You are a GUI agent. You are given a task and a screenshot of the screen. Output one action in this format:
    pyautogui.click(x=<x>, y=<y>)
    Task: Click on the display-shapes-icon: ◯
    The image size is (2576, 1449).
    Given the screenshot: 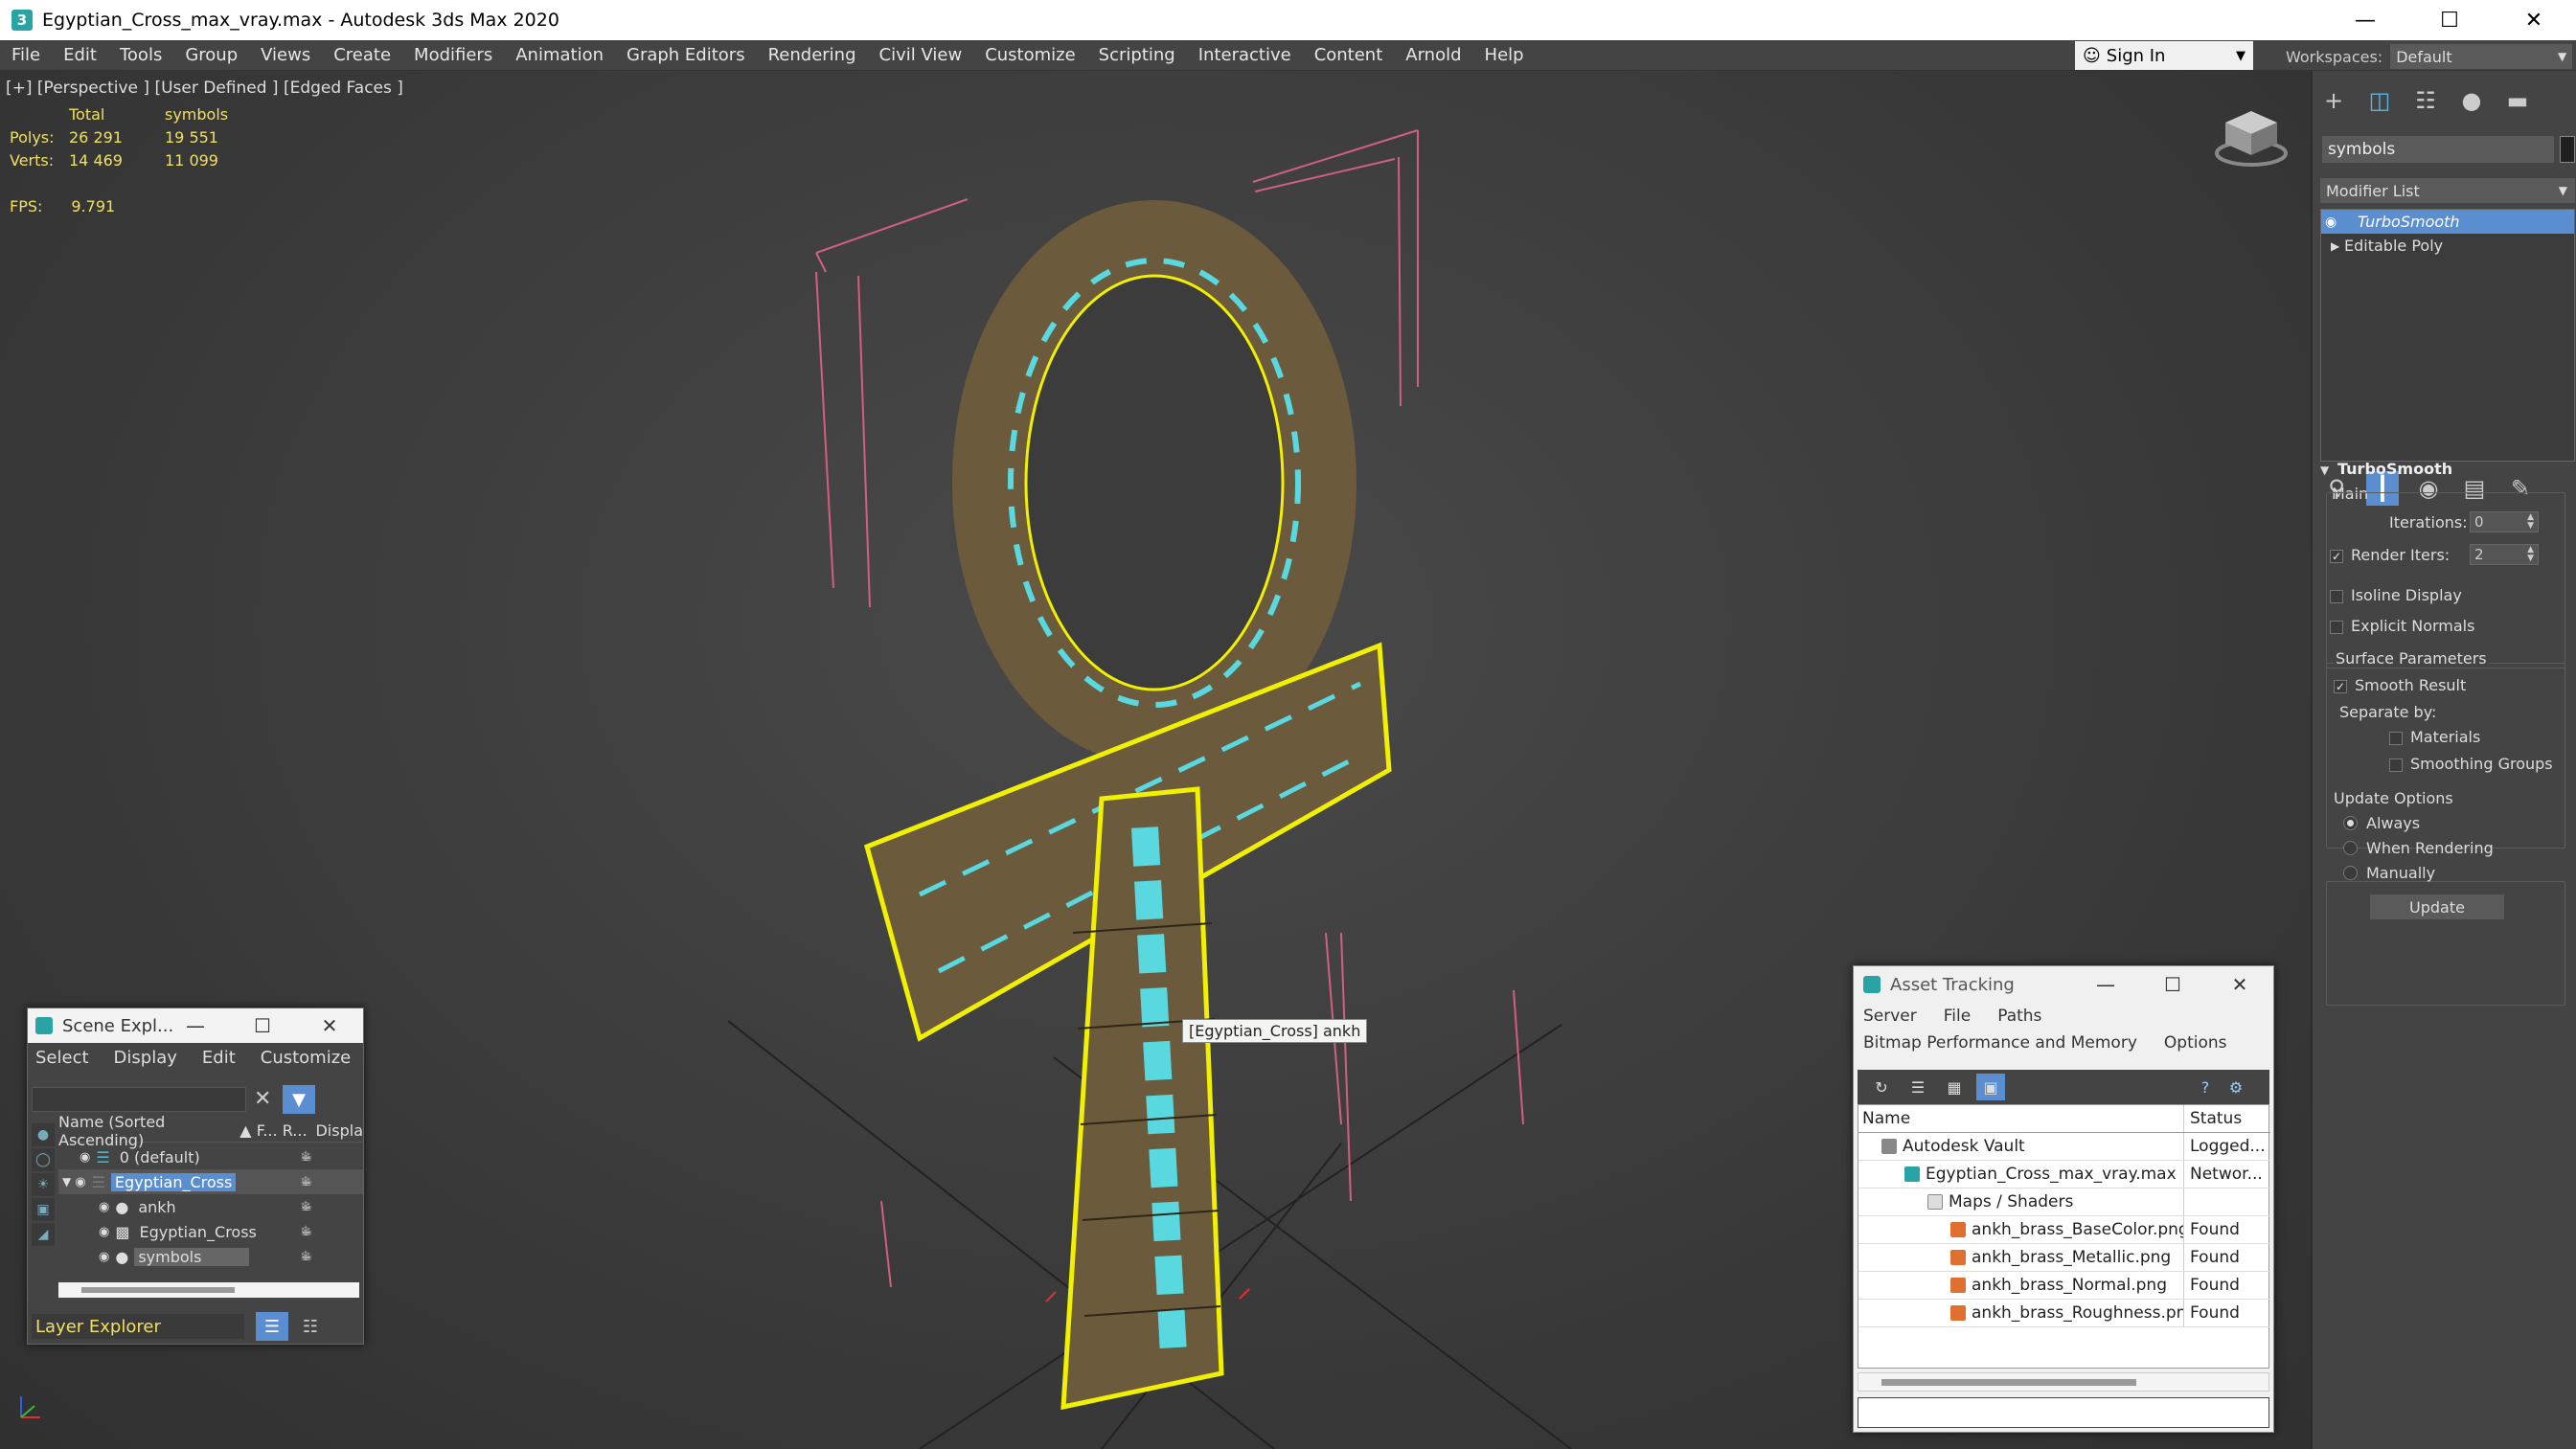 What is the action you would take?
    pyautogui.click(x=43, y=1159)
    